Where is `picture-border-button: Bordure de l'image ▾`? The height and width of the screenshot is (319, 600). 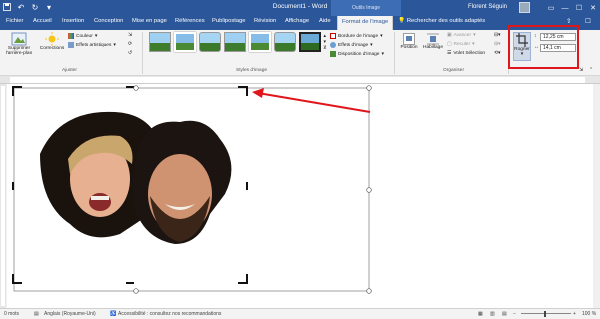 picture-border-button: Bordure de l'image ▾ is located at coordinates (356, 36).